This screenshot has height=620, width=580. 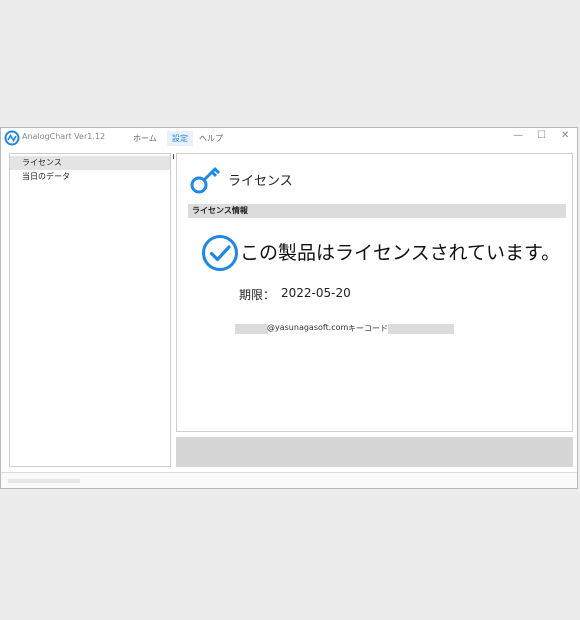 I want to click on check-circle-icon, so click(x=220, y=253).